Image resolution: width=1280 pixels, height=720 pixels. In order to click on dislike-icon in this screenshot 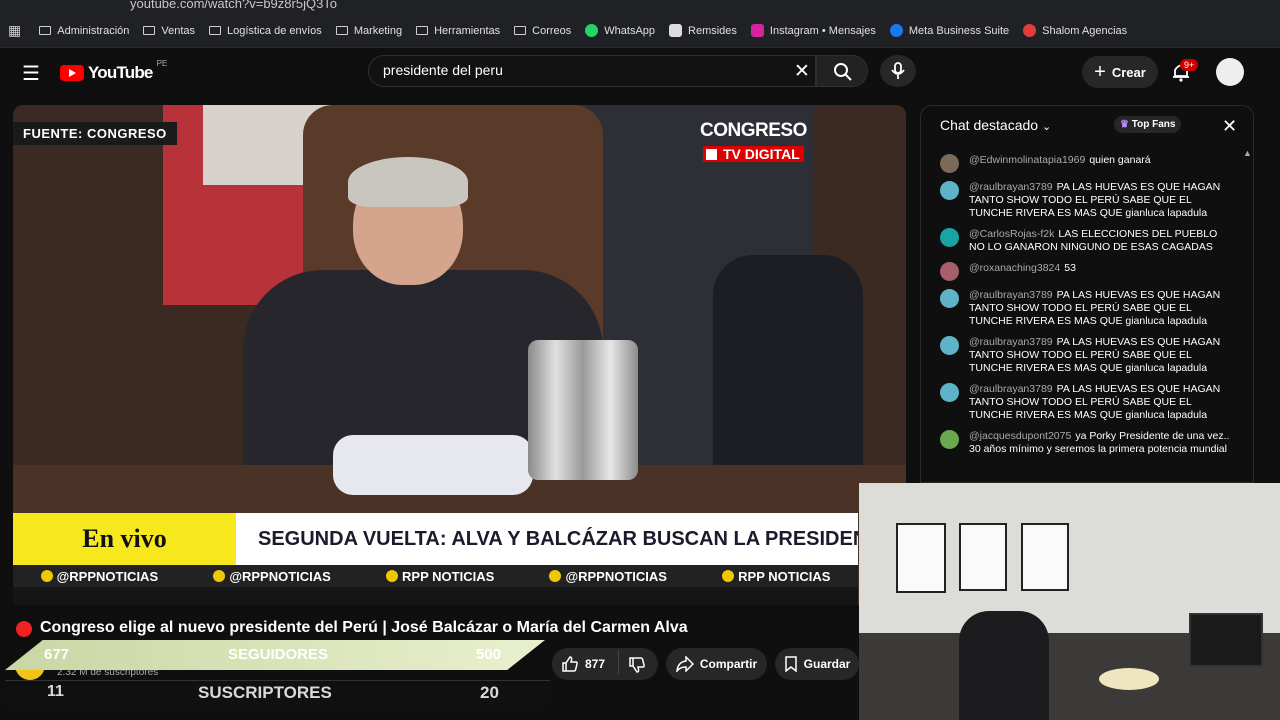, I will do `click(637, 665)`.